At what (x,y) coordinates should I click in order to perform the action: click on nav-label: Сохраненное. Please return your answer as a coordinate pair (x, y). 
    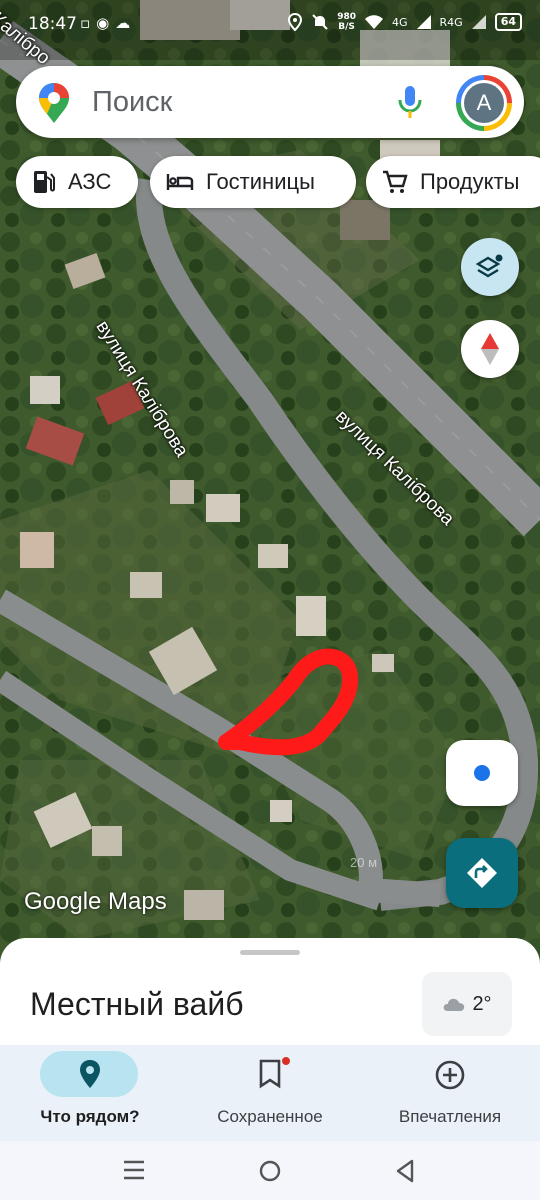
    Looking at the image, I should click on (270, 1116).